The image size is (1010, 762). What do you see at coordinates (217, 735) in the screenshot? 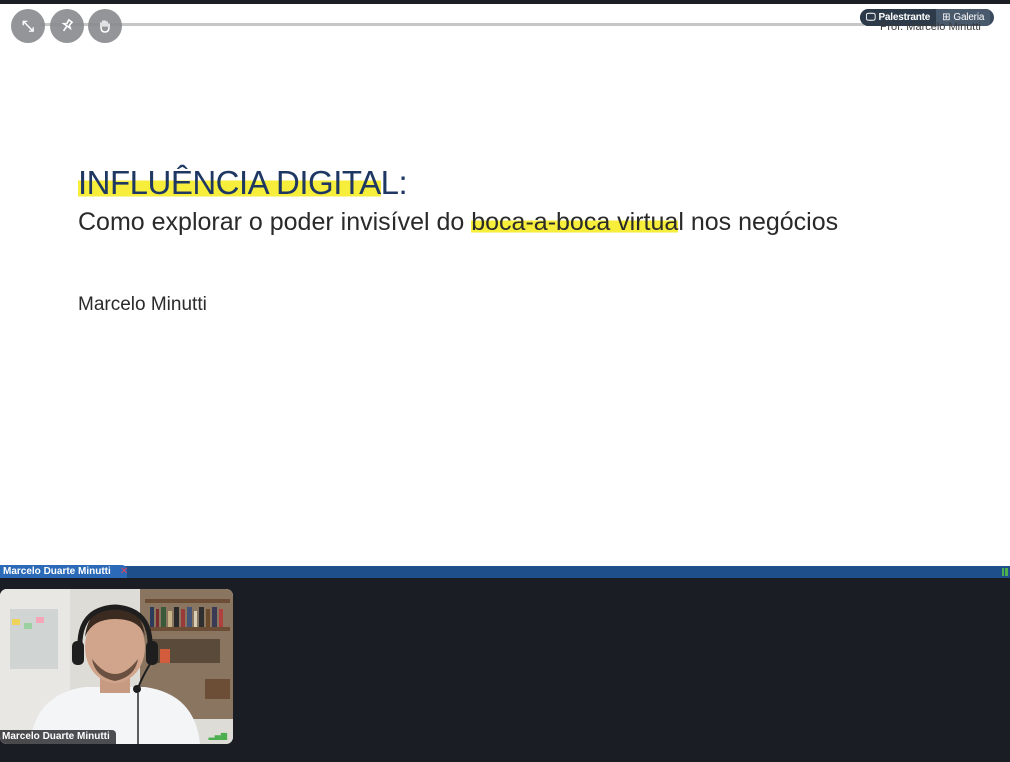
I see `tile-signal-icon: ▂▄▆` at bounding box center [217, 735].